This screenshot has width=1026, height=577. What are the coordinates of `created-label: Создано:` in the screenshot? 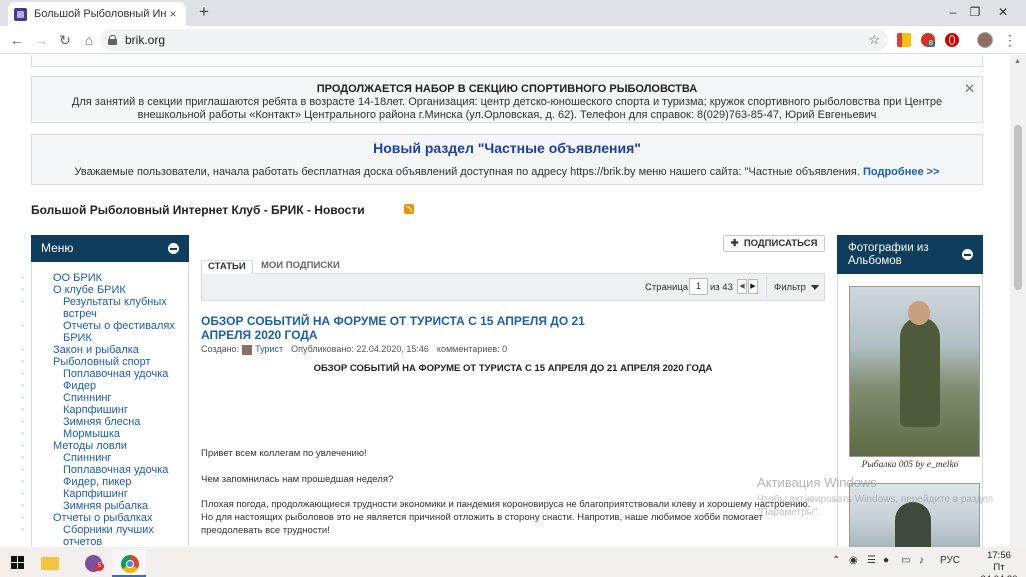 It's located at (220, 349).